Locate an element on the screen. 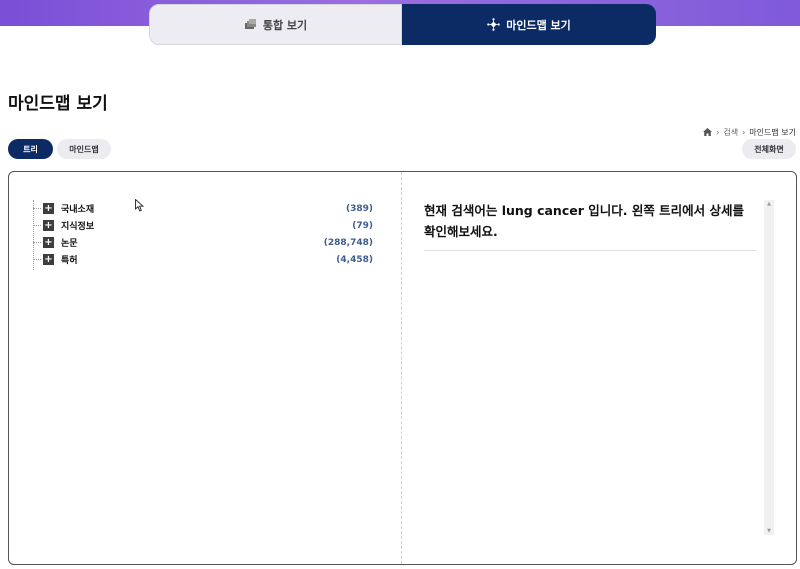  fullscreen-button: 전체화면 is located at coordinates (769, 149).